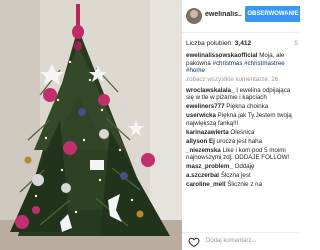 This screenshot has height=250, width=320. I want to click on likes-number: 3,412, so click(243, 43).